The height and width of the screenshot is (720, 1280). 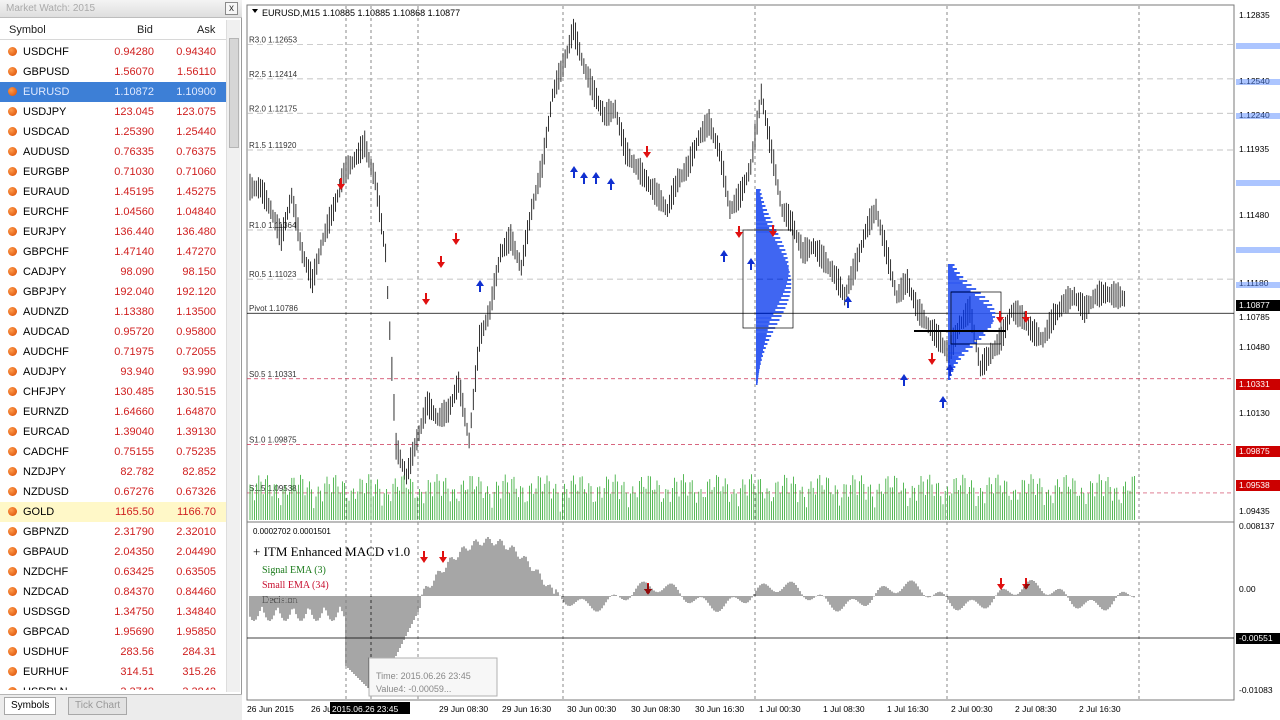 I want to click on symbol-name: USDPLN, so click(x=45, y=688).